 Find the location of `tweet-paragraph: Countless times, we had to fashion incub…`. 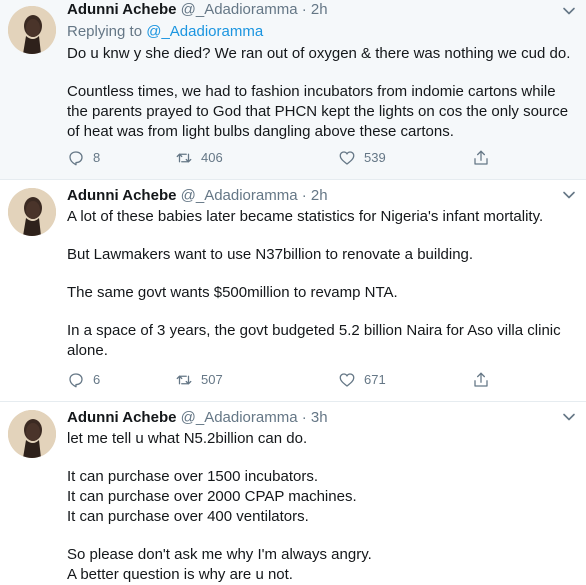

tweet-paragraph: Countless times, we had to fashion incub… is located at coordinates (318, 111).